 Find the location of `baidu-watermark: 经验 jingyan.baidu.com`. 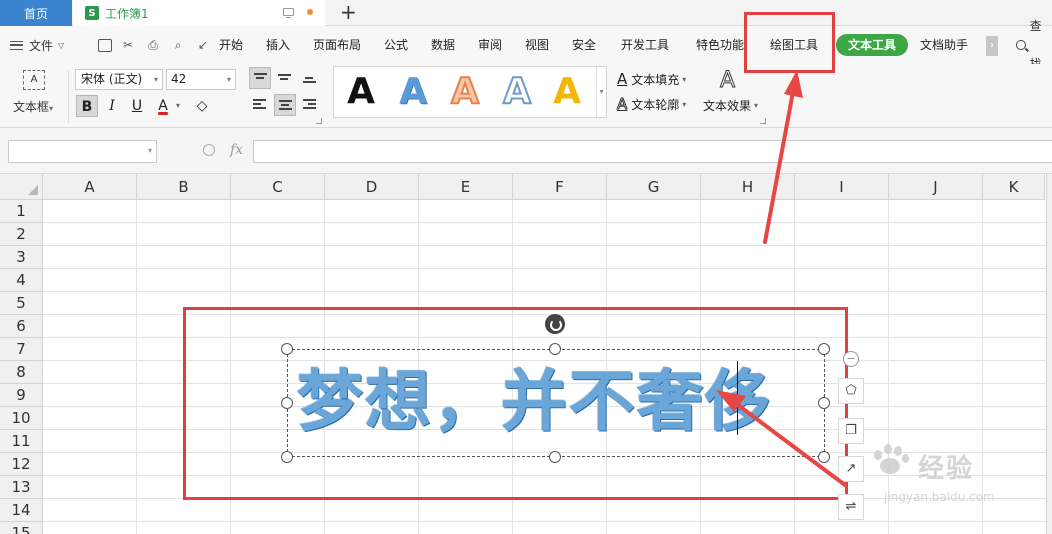

baidu-watermark: 经验 jingyan.baidu.com is located at coordinates (935, 470).